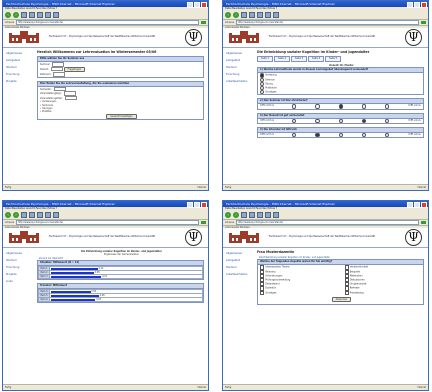  I want to click on checkbox-item: Sonstiges, so click(298, 292).